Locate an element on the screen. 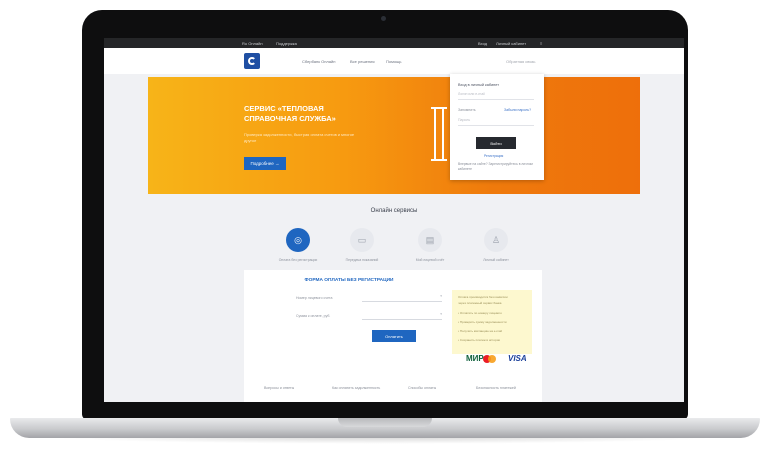 The width and height of the screenshot is (770, 452). service-label: Мой лицевой счёт is located at coordinates (430, 260).